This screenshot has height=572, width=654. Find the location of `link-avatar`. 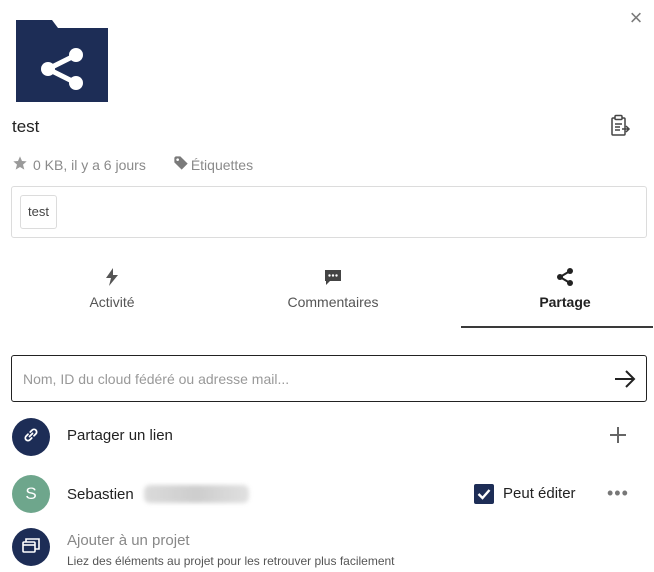

link-avatar is located at coordinates (31, 437).